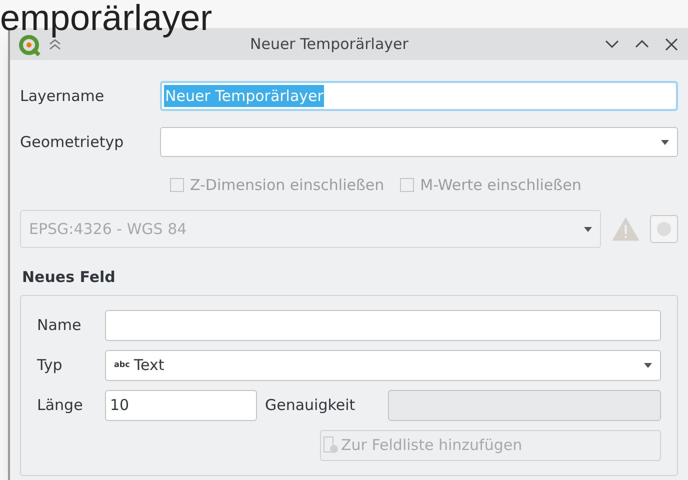 The height and width of the screenshot is (480, 688). What do you see at coordinates (383, 325) in the screenshot?
I see `name-field` at bounding box center [383, 325].